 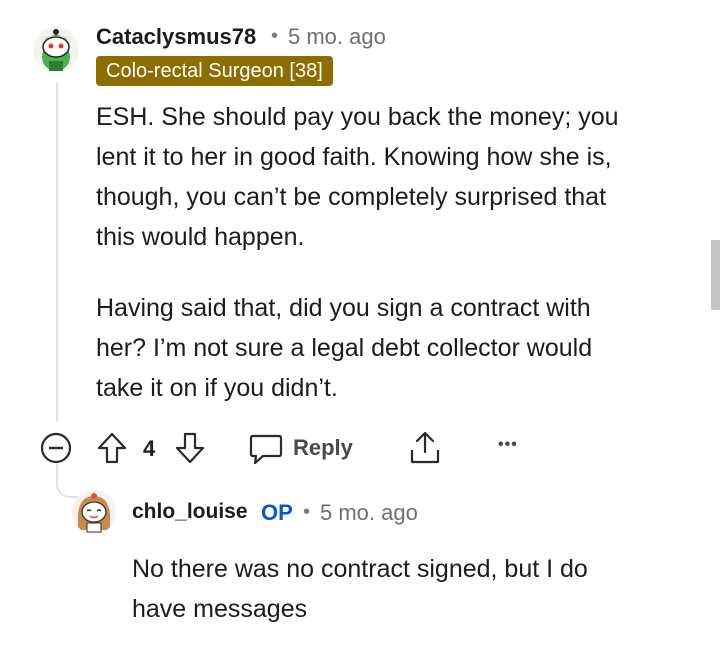 I want to click on downvote-arrow-icon, so click(x=190, y=448).